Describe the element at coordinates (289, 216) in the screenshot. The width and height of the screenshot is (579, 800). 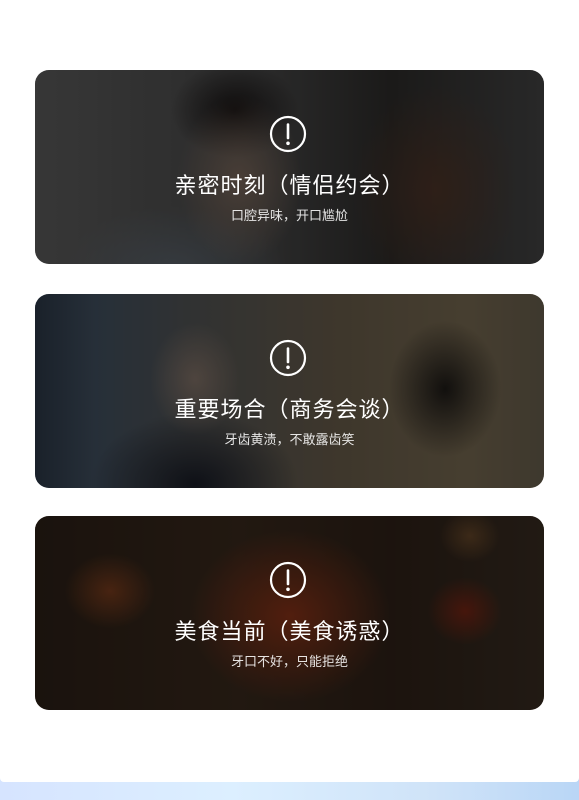
I see `card-subtitle: 口腔异味，开口尴尬` at that location.